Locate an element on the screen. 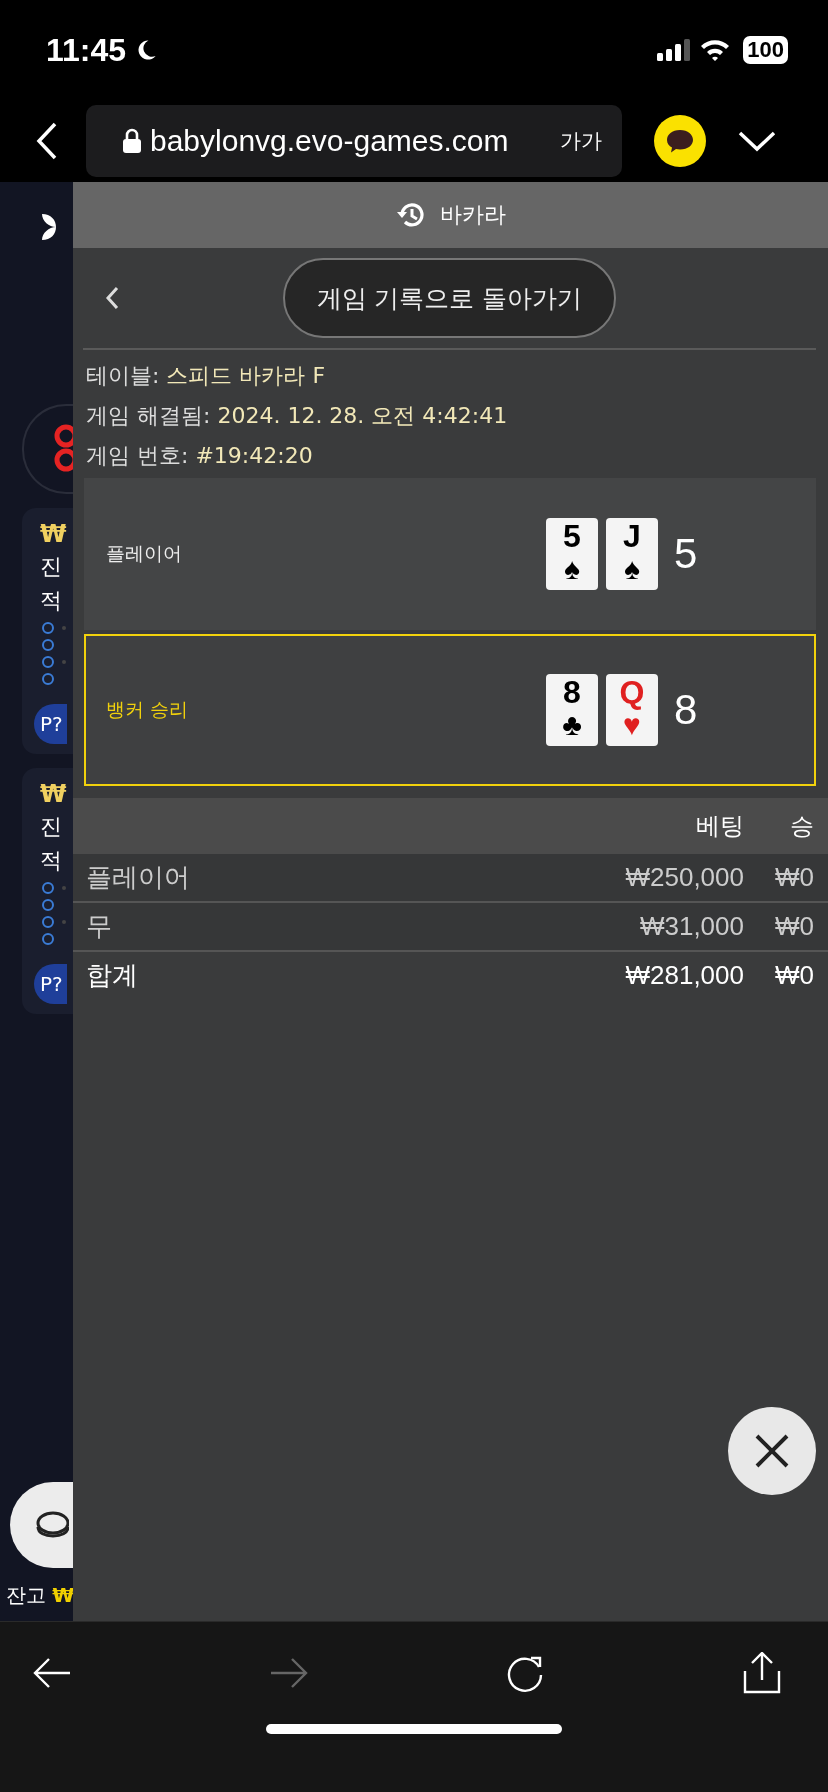 The image size is (828, 1792). hand-label: 뱅커 승리 is located at coordinates (148, 709).